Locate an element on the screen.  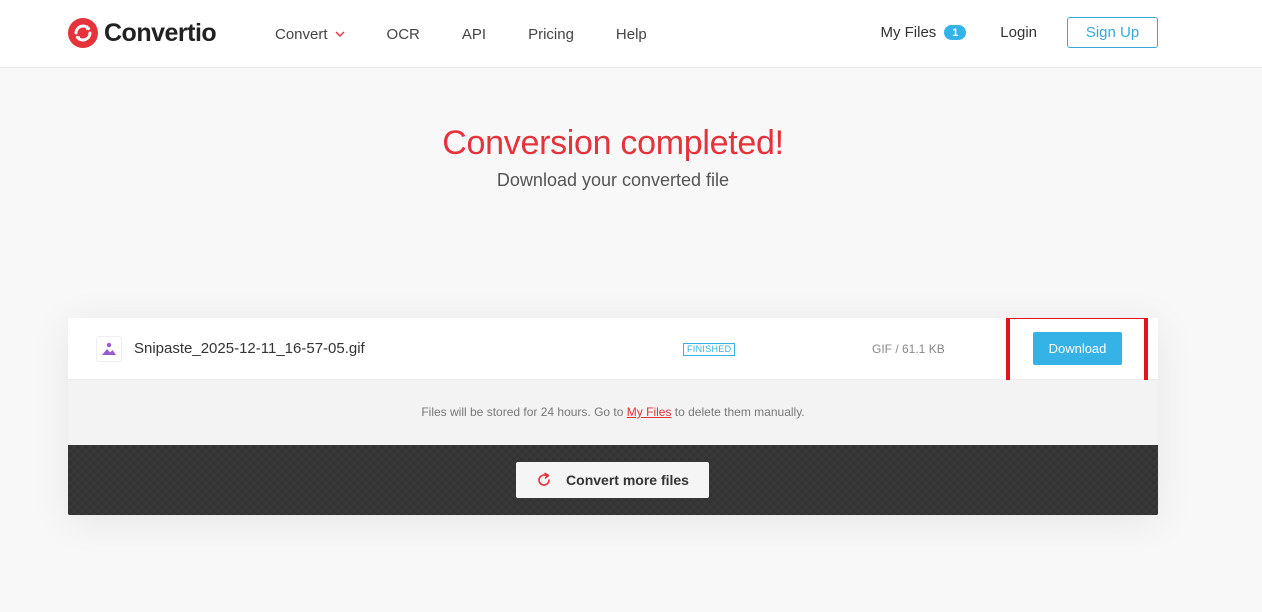
convertio-logo: Convertio is located at coordinates (142, 33).